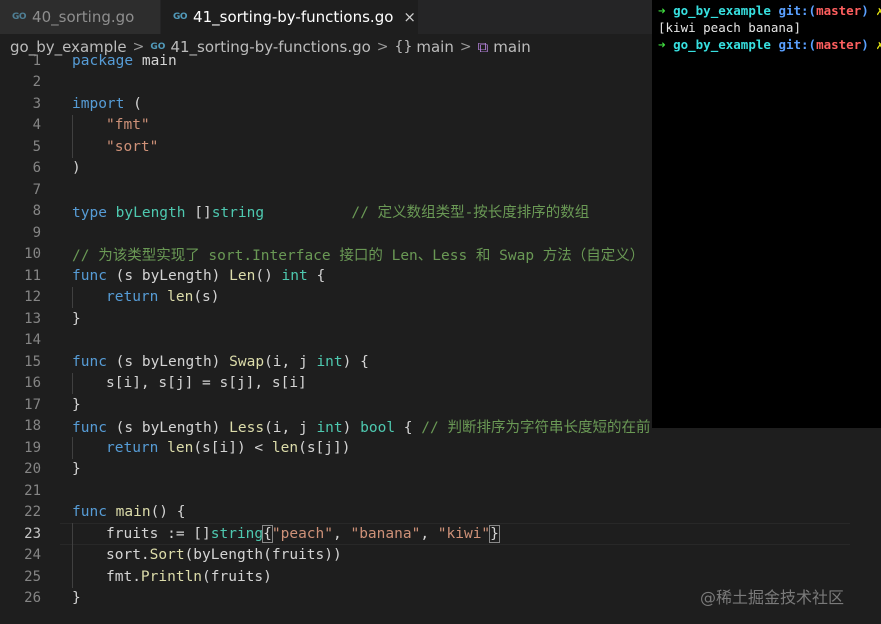  Describe the element at coordinates (32, 297) in the screenshot. I see `line-number: 12` at that location.